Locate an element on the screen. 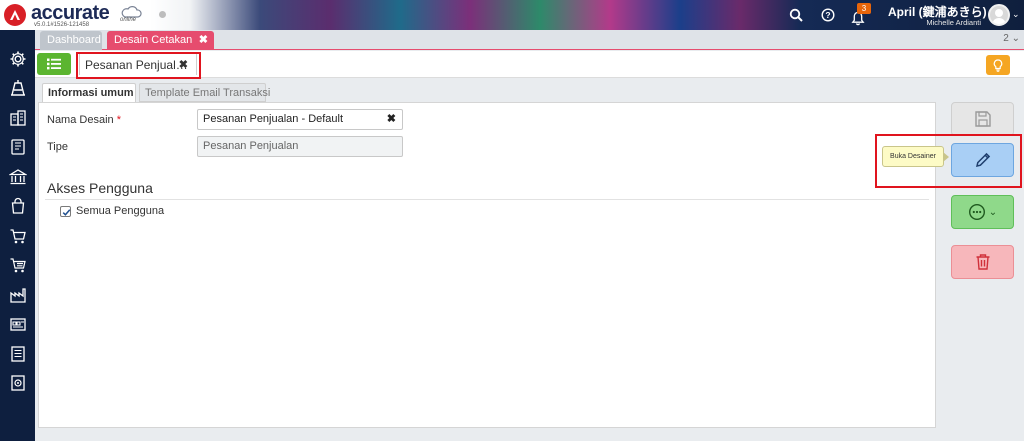 This screenshot has width=1024, height=441. list-icon is located at coordinates (54, 64).